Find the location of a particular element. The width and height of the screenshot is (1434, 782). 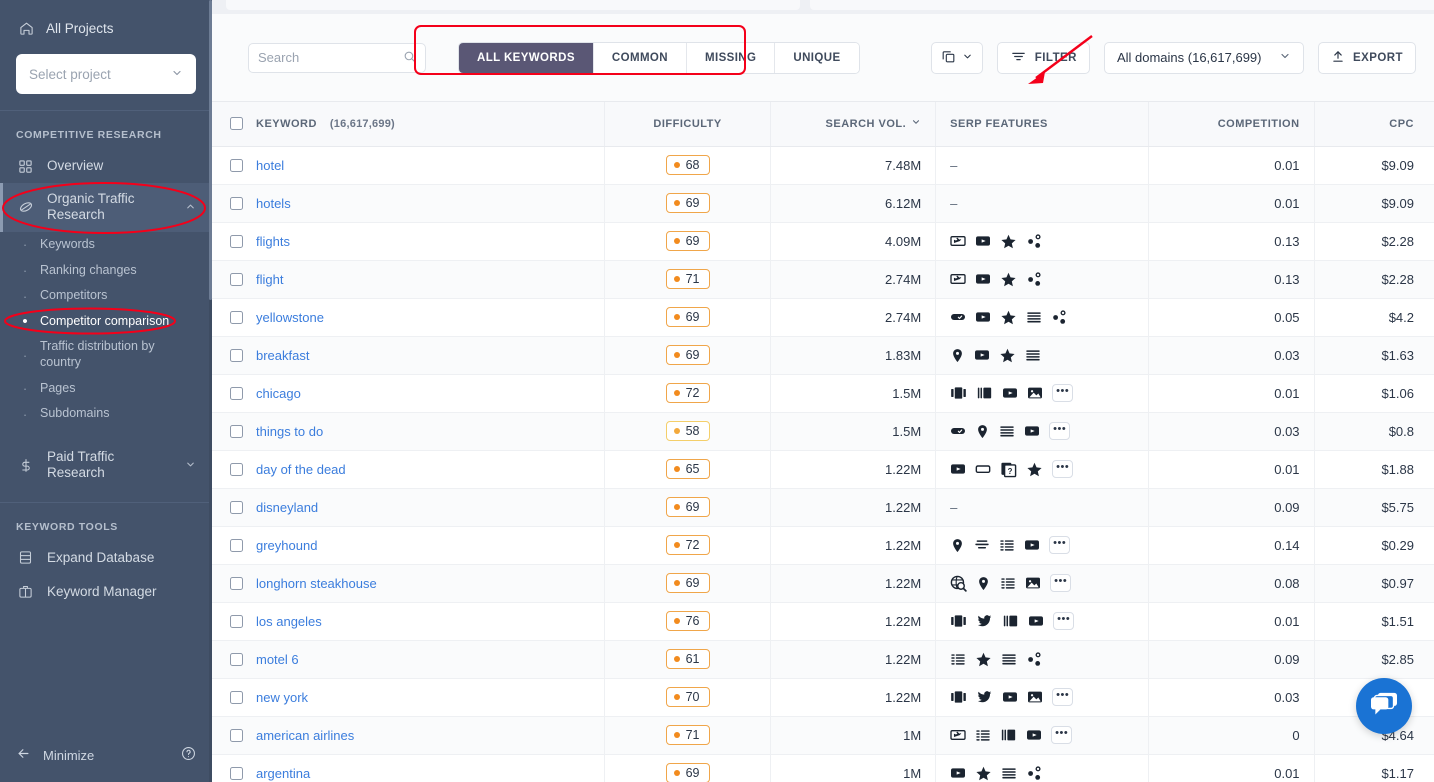

tab-all-keywords: ALL KEYWORDS is located at coordinates (526, 57).